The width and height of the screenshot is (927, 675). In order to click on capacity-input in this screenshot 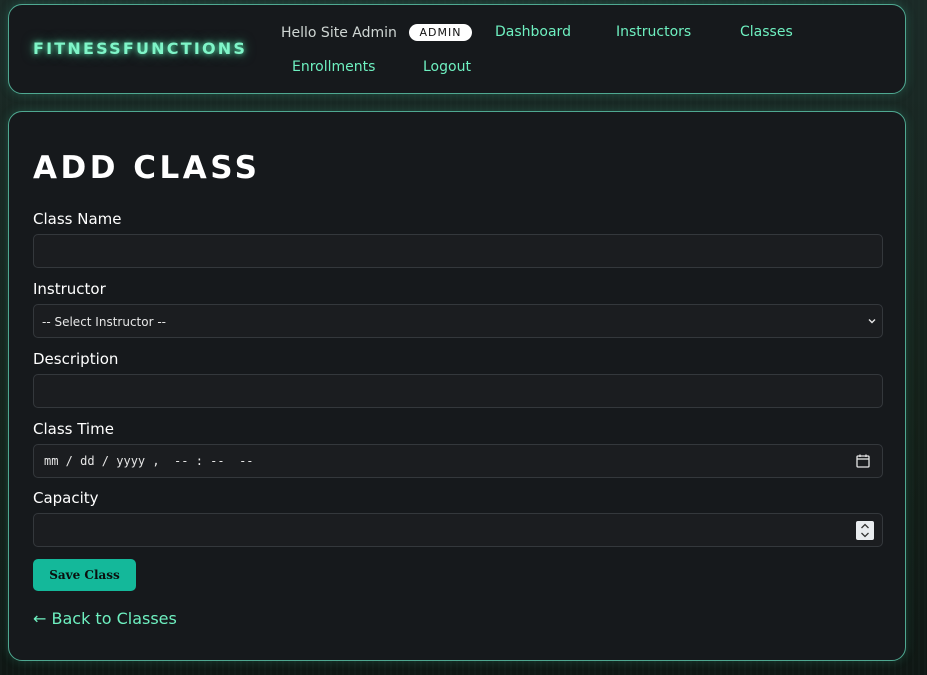, I will do `click(458, 530)`.